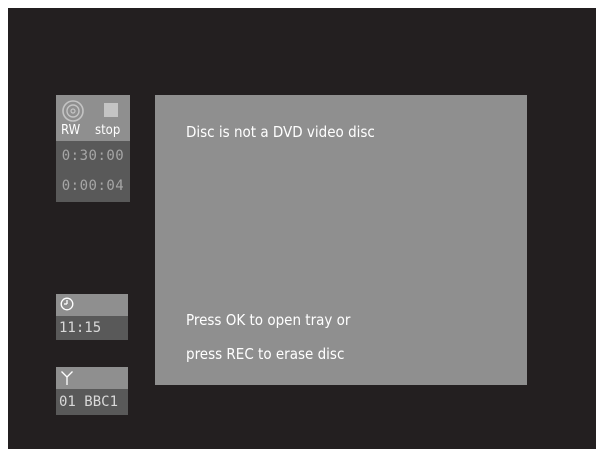 This screenshot has width=605, height=455. What do you see at coordinates (265, 354) in the screenshot?
I see `dialog-instruction-line-2: press REC to erase disc` at bounding box center [265, 354].